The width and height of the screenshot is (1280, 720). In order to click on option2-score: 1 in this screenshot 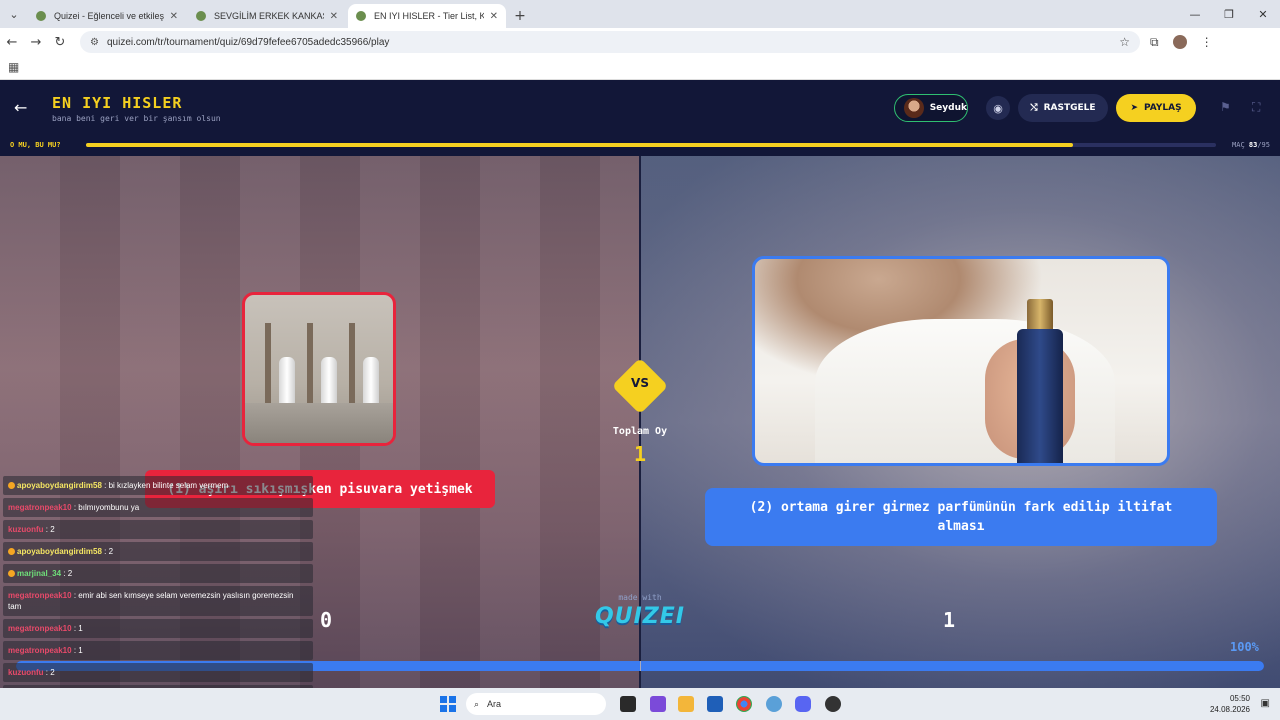, I will do `click(949, 620)`.